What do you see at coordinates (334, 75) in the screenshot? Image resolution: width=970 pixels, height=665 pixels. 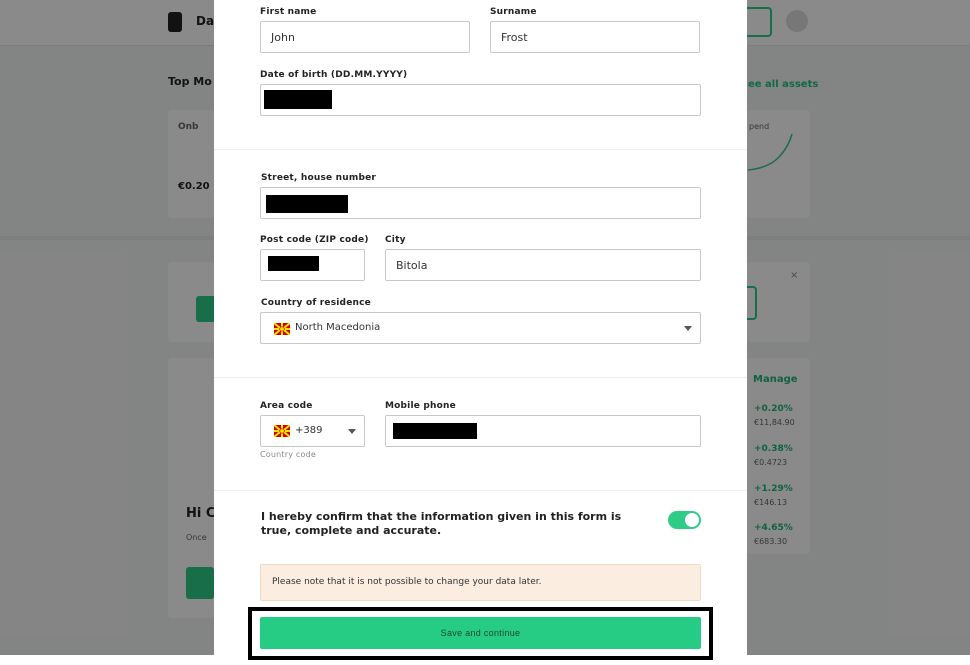 I see `dob-label: Date of birth (DD.MM.YYYY)` at bounding box center [334, 75].